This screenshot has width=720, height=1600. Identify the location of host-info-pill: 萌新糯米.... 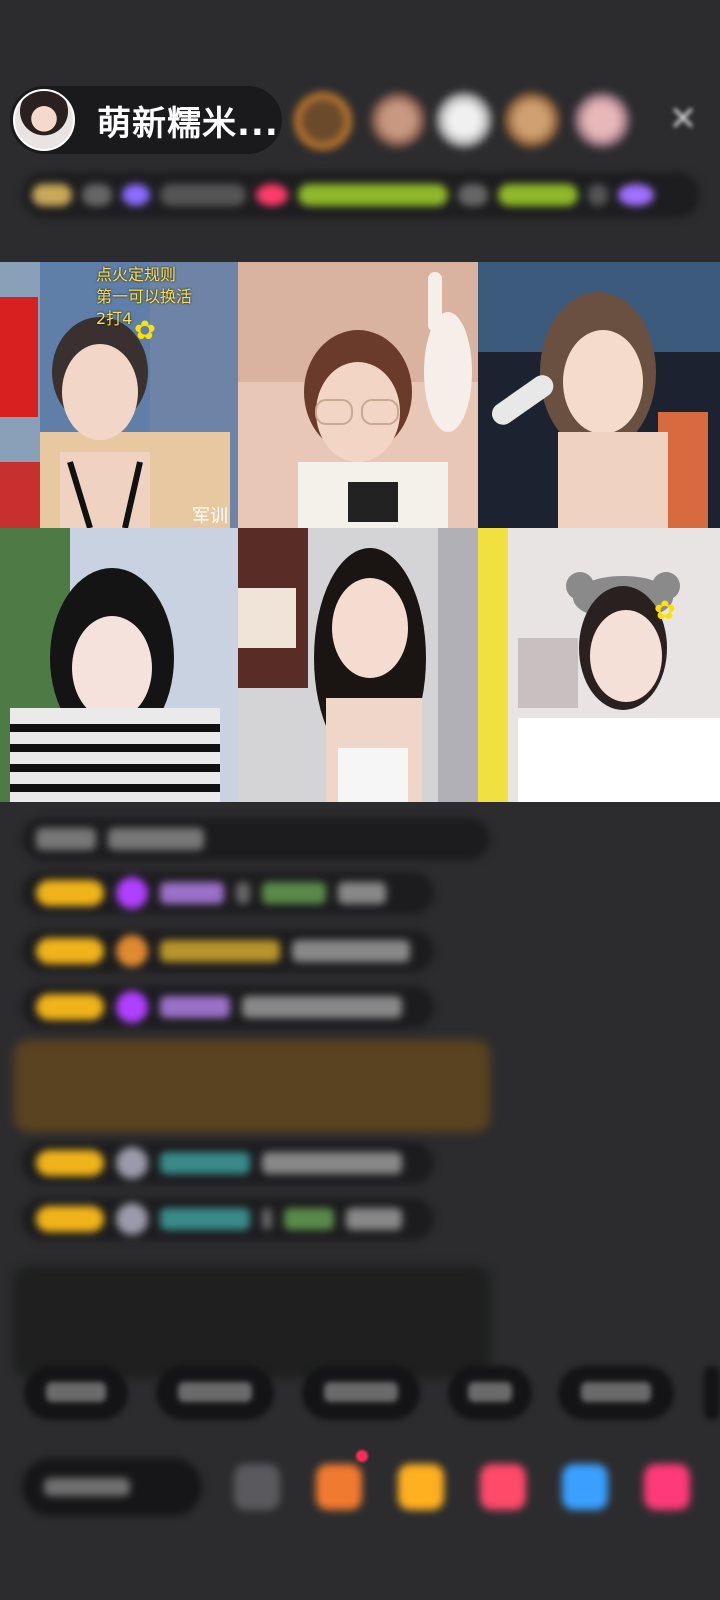
(146, 120).